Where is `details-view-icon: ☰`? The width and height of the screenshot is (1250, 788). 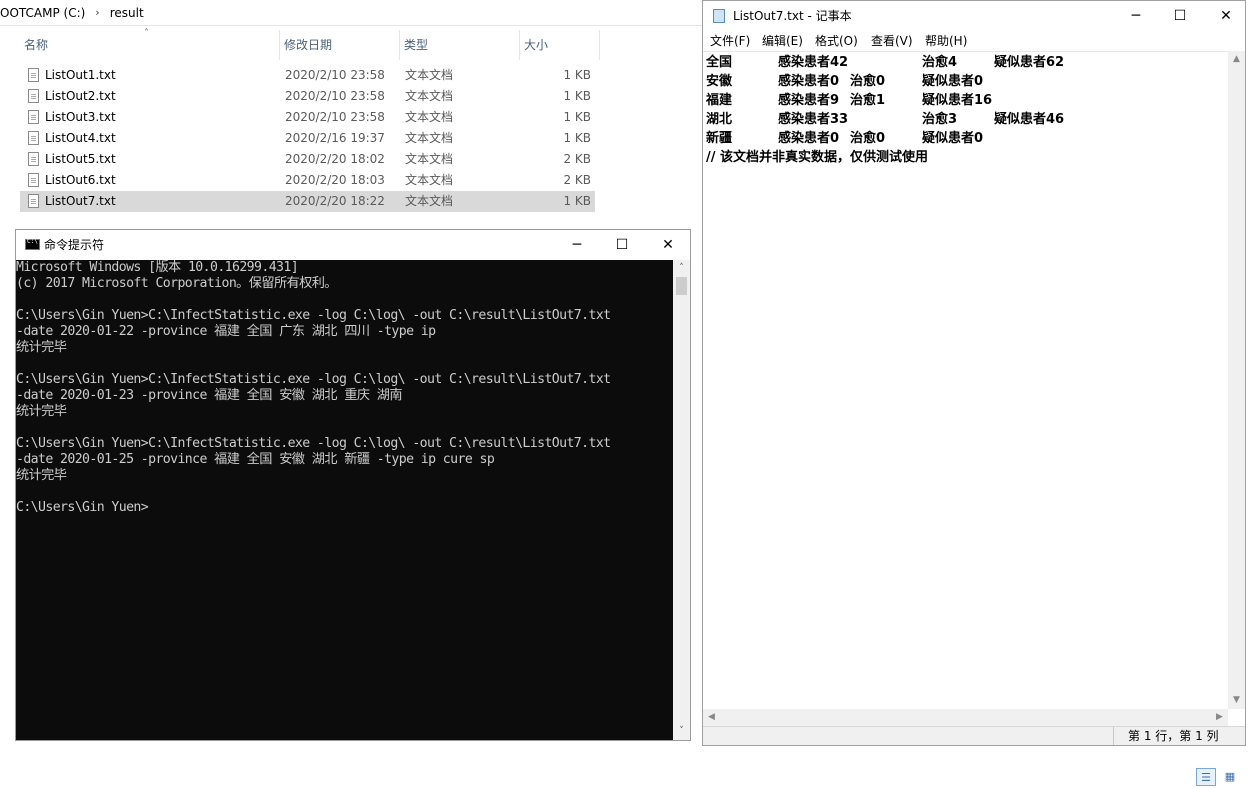
details-view-icon: ☰ is located at coordinates (1206, 777).